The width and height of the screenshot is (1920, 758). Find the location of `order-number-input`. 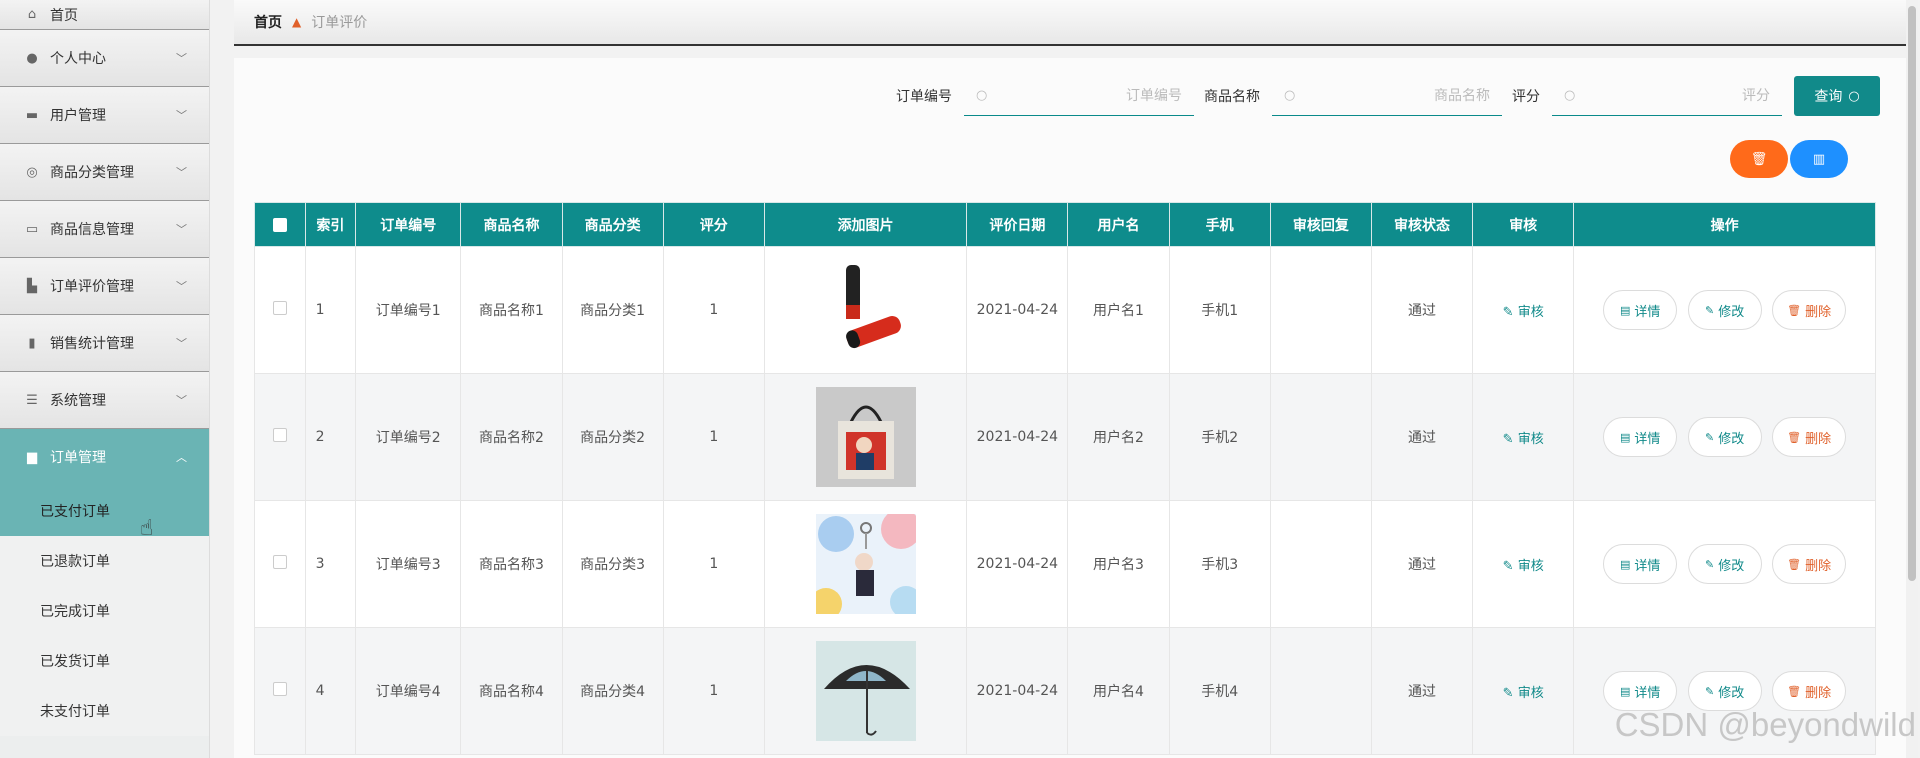

order-number-input is located at coordinates (1088, 95).